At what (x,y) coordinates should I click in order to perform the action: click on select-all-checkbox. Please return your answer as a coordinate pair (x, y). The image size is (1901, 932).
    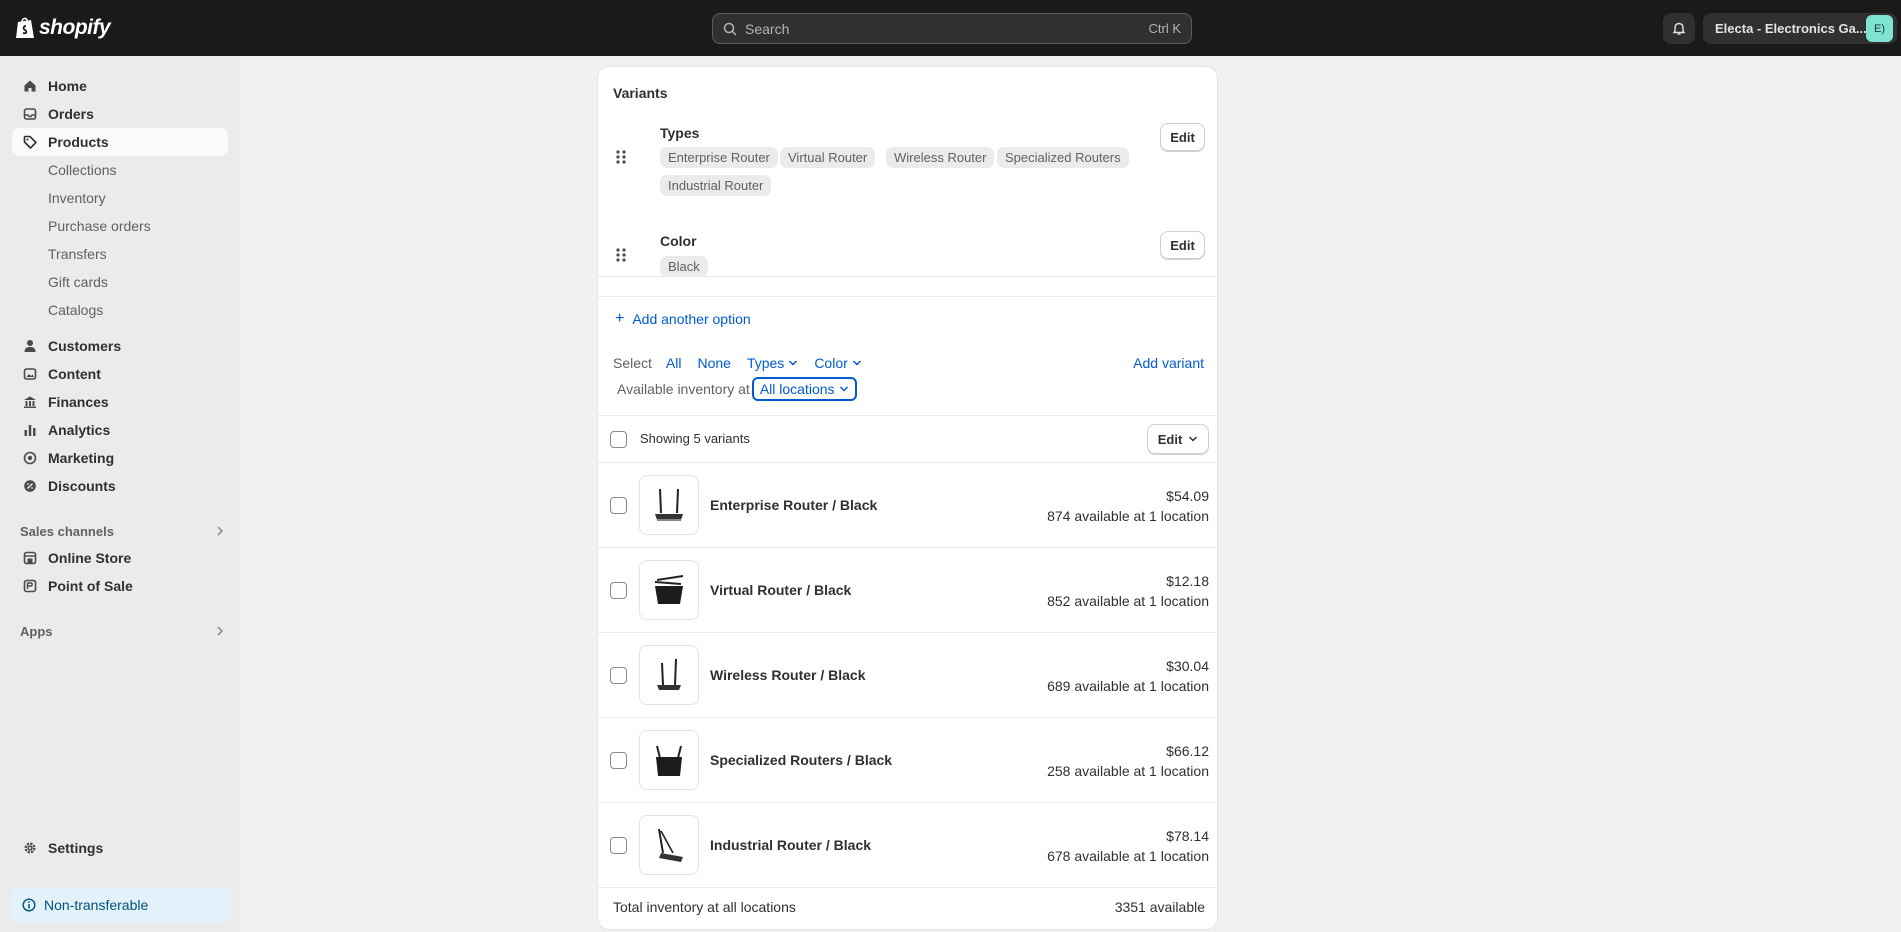
    Looking at the image, I should click on (618, 439).